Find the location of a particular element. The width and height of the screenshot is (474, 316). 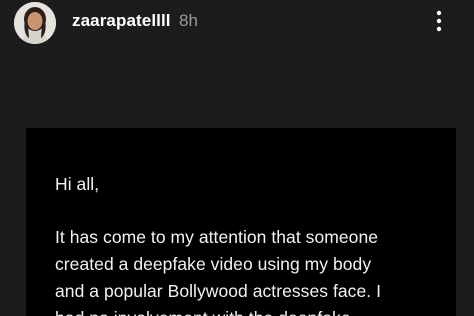

post-timestamp: 8h is located at coordinates (188, 20).